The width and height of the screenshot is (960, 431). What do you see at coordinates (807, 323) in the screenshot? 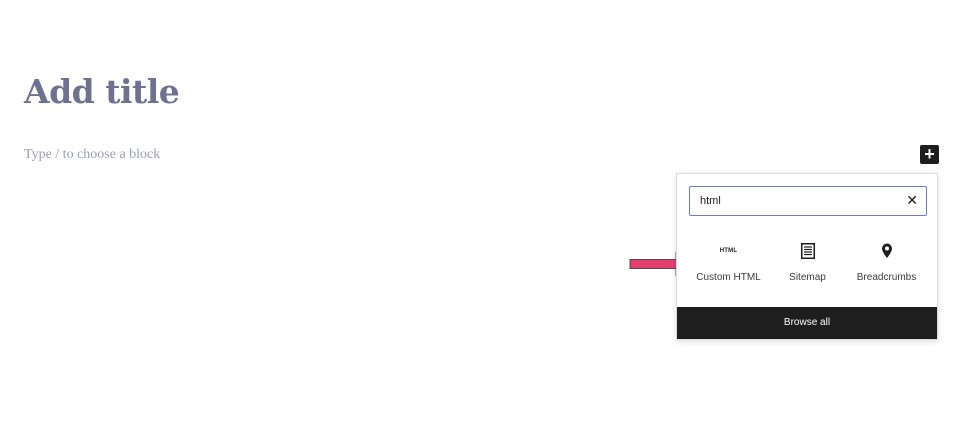
I see `browse-all-button: Browse all` at bounding box center [807, 323].